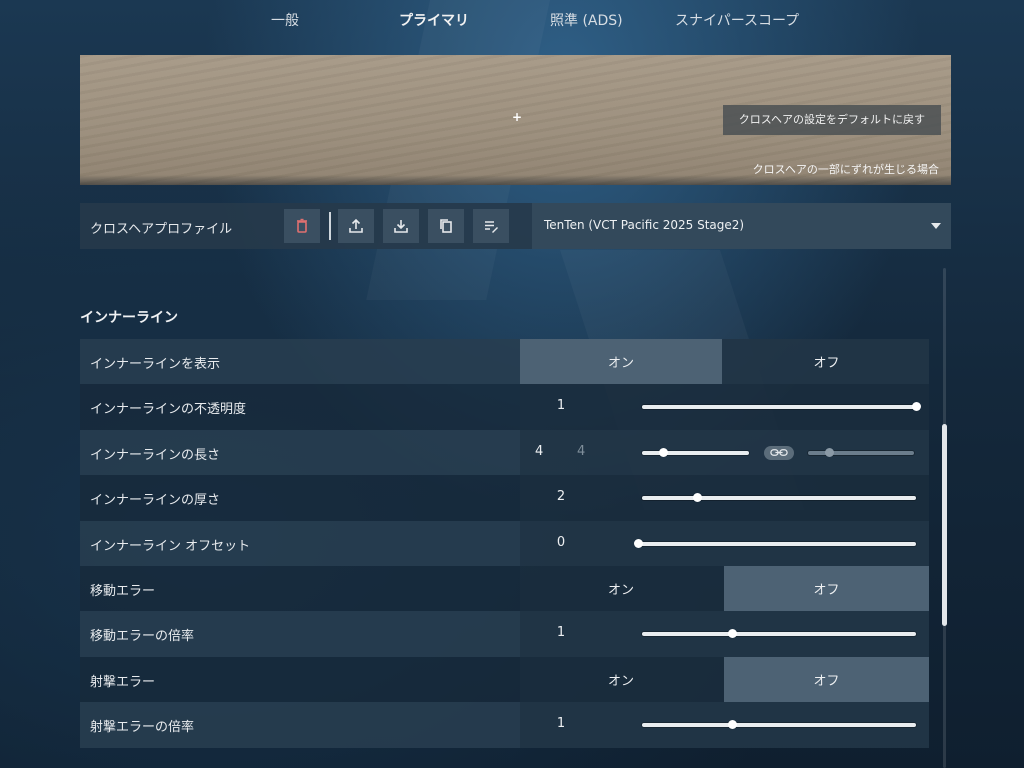 This screenshot has width=1024, height=768. Describe the element at coordinates (142, 728) in the screenshot. I see `setting-label: 射撃エラーの倍率` at that location.